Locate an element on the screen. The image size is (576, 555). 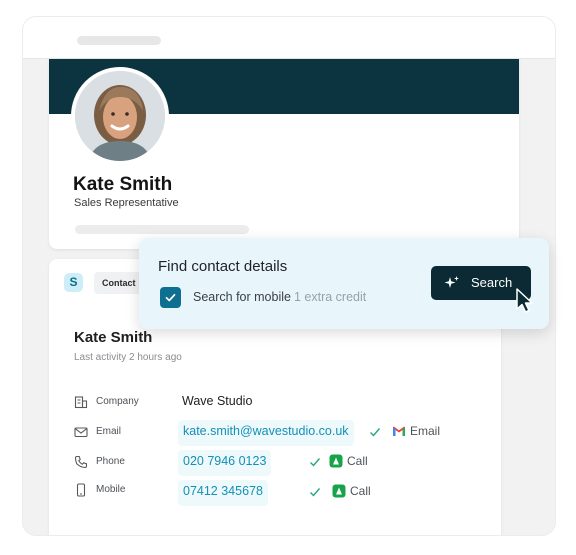
company-value: Wave Studio is located at coordinates (217, 401).